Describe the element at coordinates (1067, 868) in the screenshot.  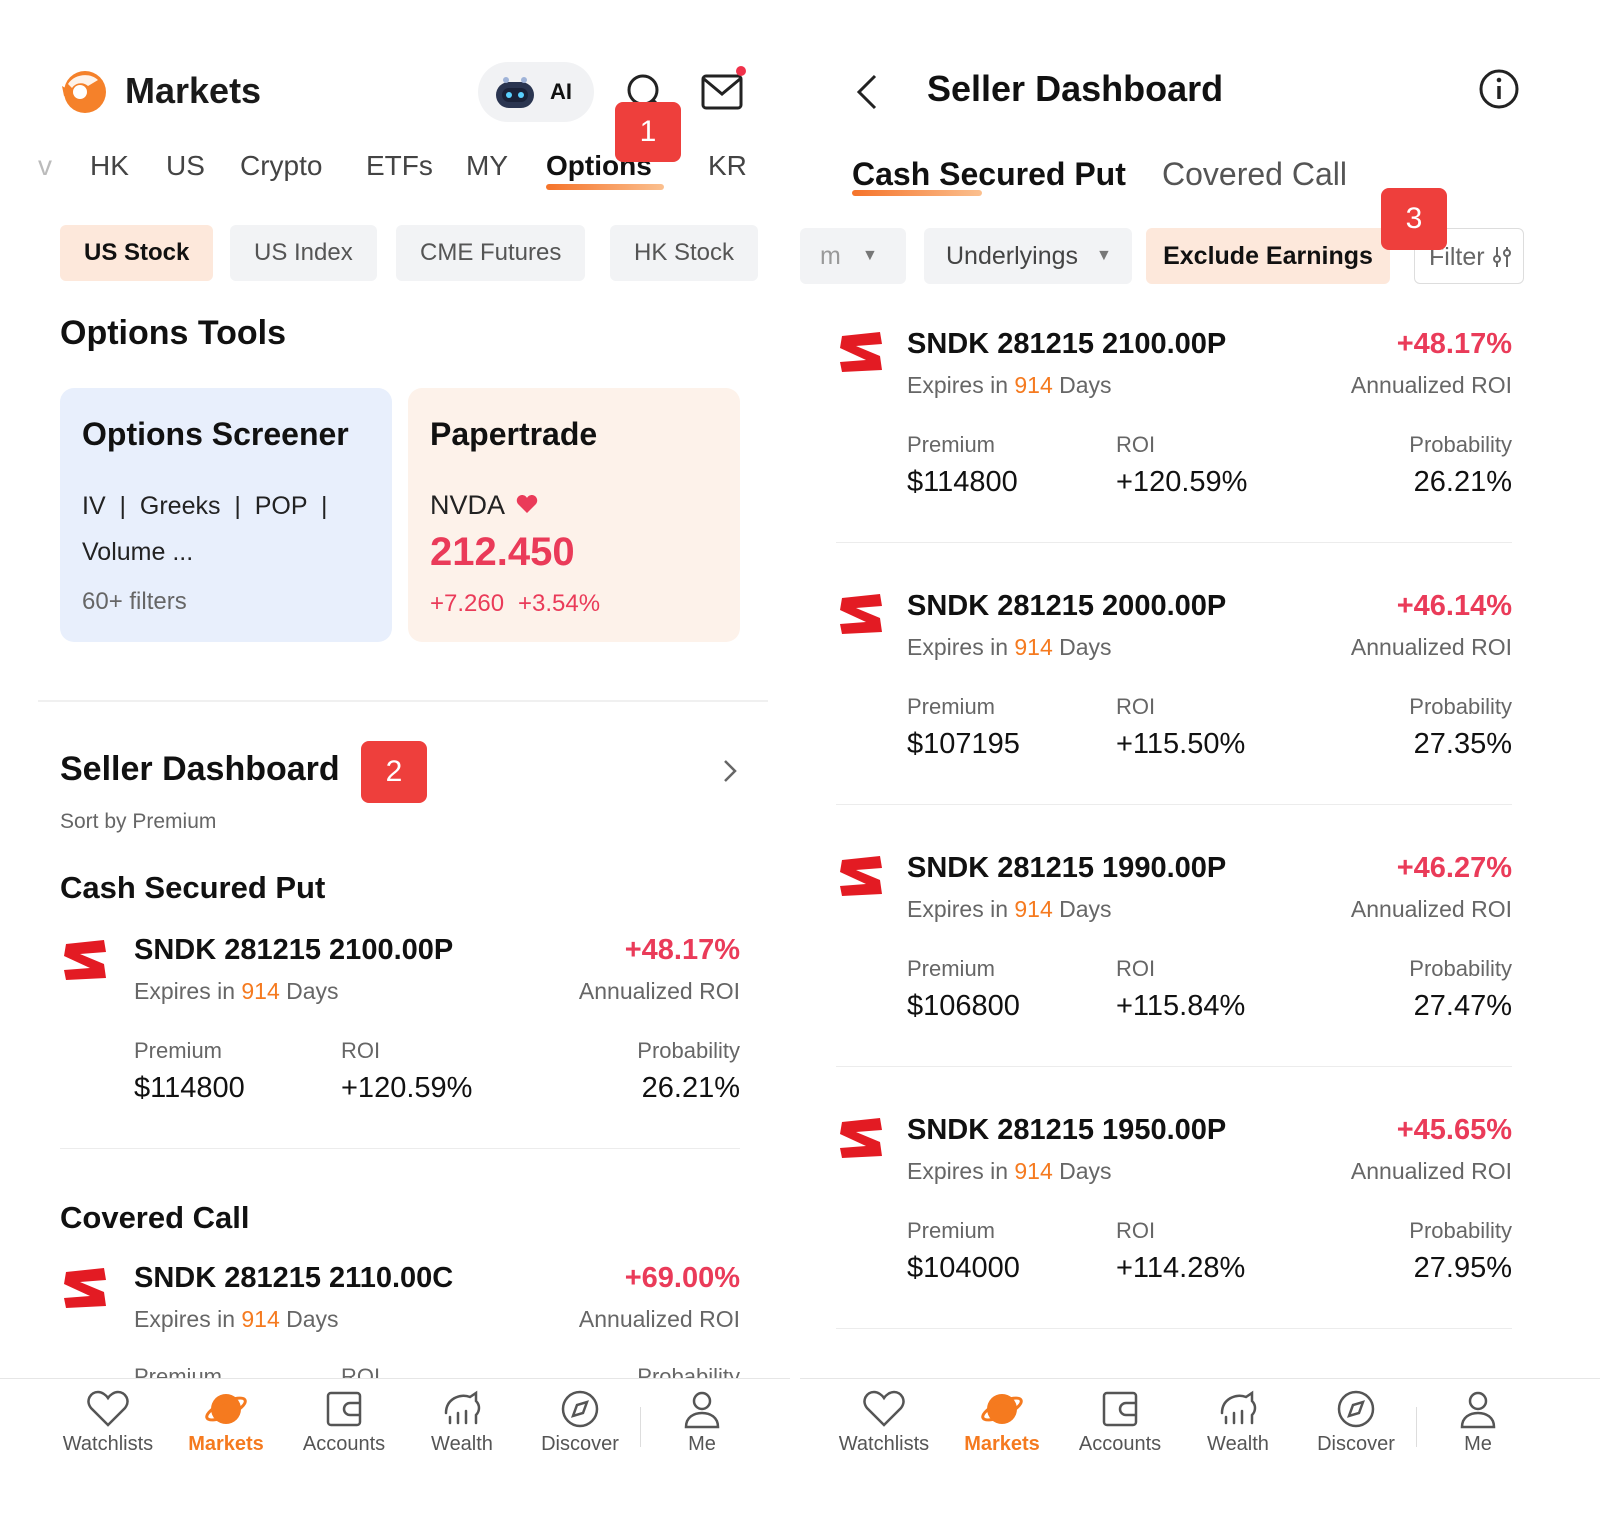
I see `ticker: SNDK 281215 1990.00P` at that location.